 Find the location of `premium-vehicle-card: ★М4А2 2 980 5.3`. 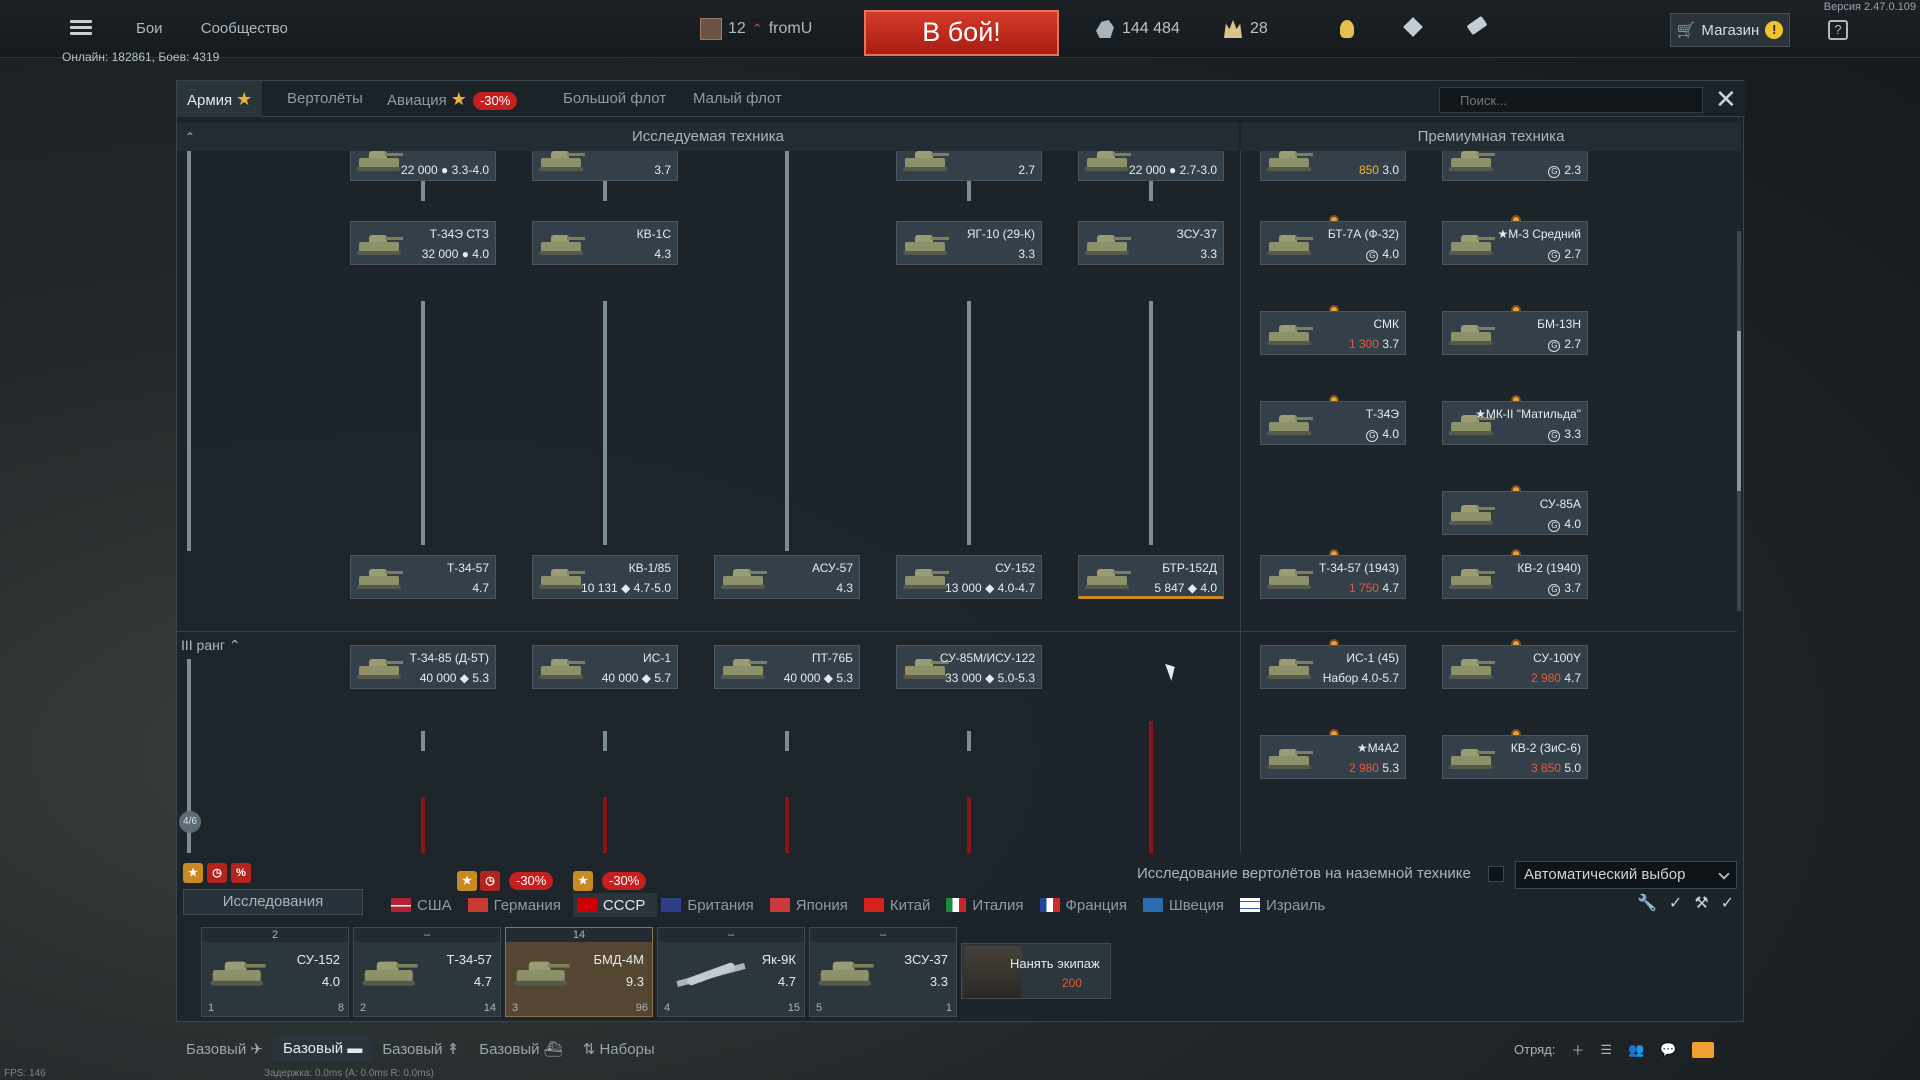

premium-vehicle-card: ★М4А2 2 980 5.3 is located at coordinates (1333, 757).